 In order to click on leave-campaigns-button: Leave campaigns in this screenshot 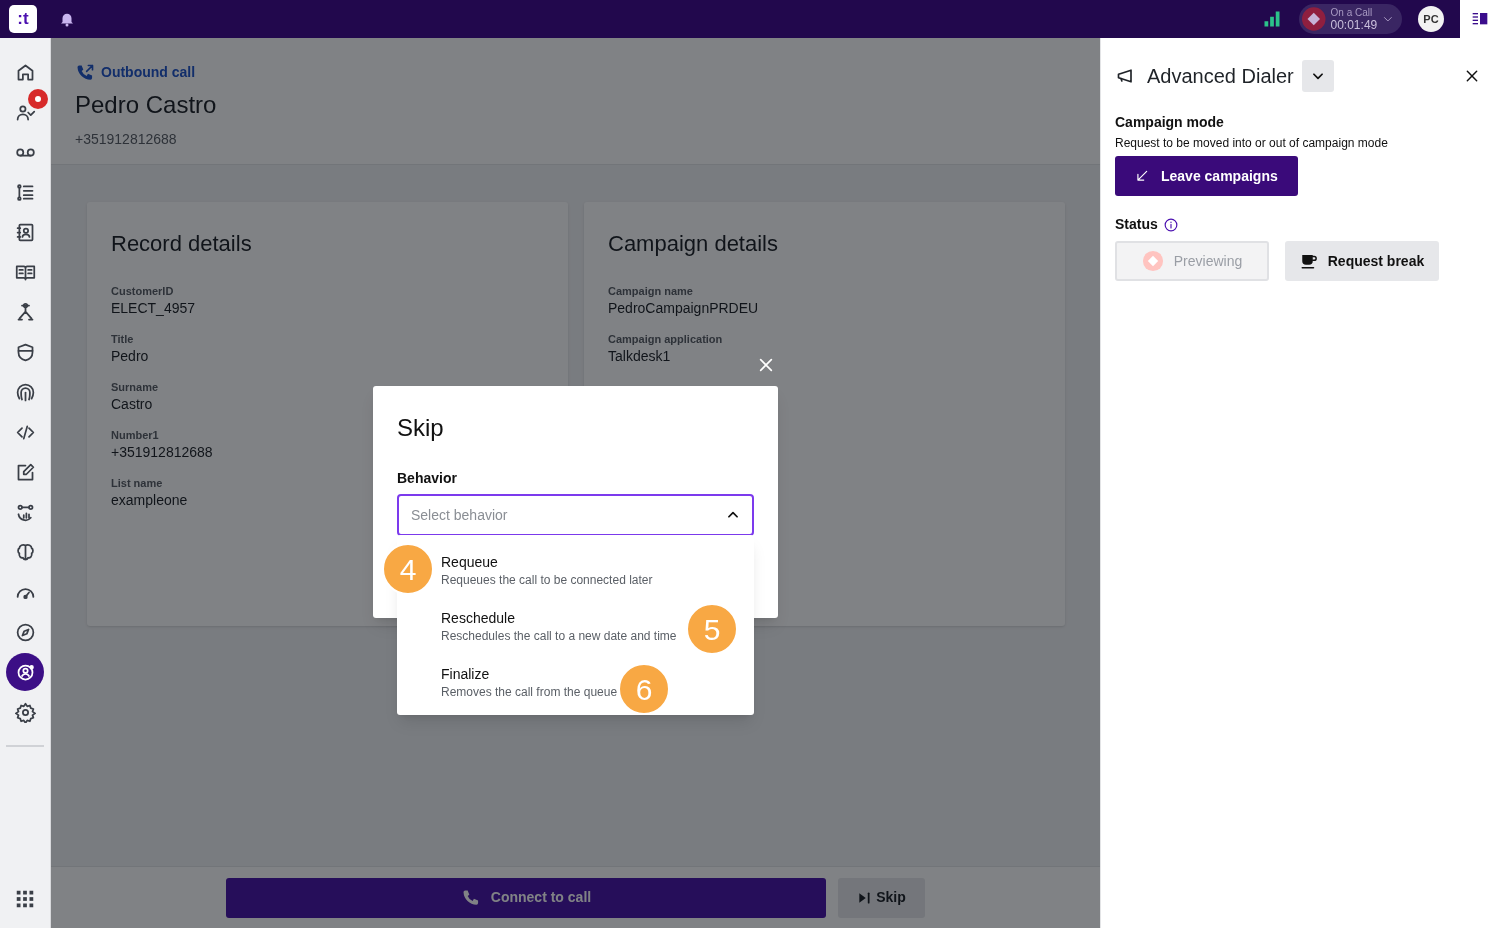, I will do `click(1206, 176)`.